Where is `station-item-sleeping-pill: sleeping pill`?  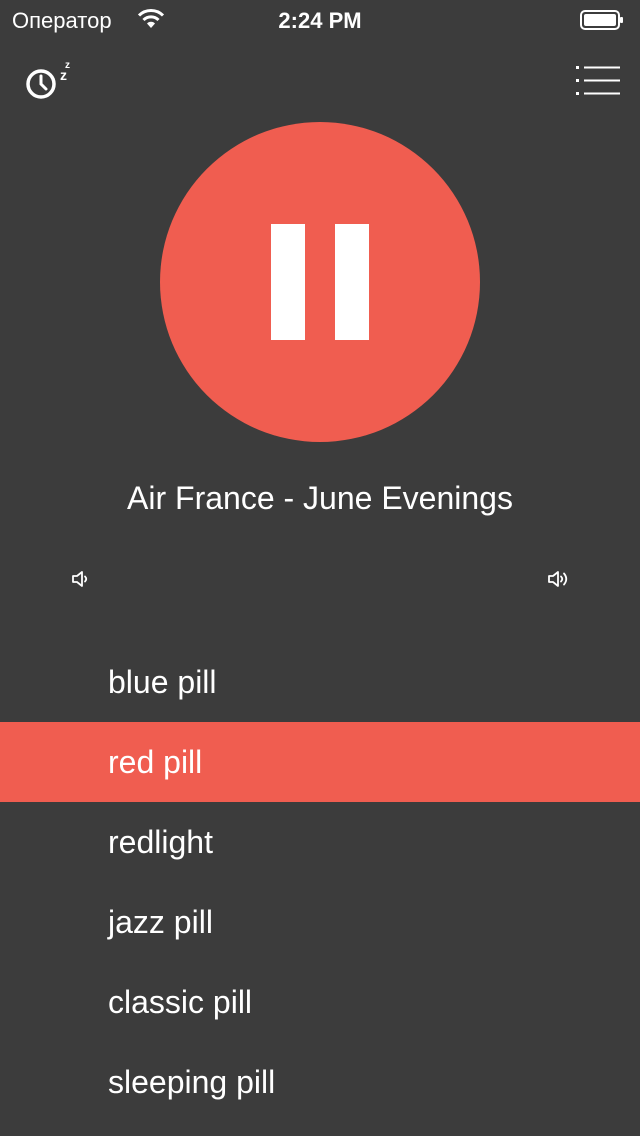 station-item-sleeping-pill: sleeping pill is located at coordinates (320, 1082).